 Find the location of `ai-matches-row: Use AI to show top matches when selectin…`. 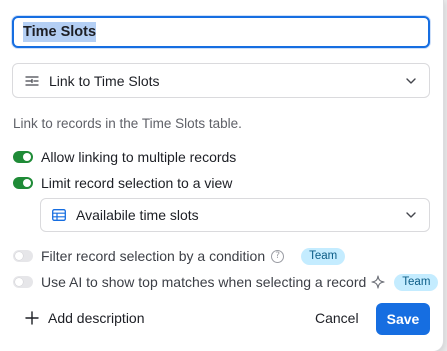

ai-matches-row: Use AI to show top matches when selectin… is located at coordinates (226, 282).